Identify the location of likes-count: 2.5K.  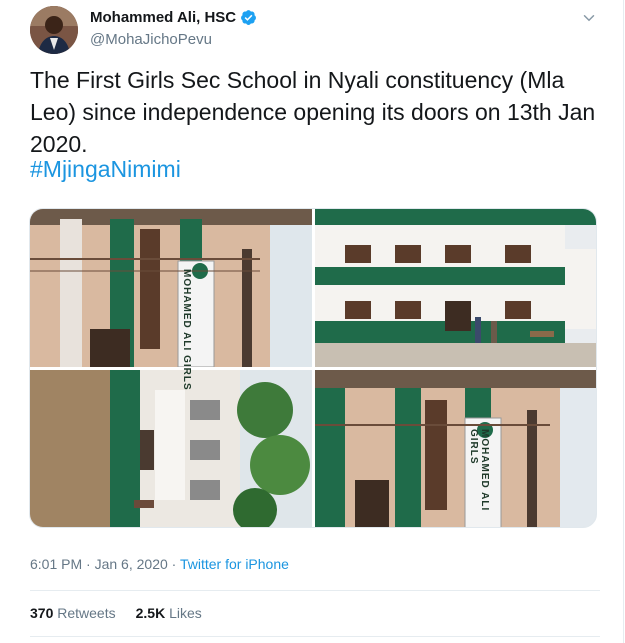
(150, 613).